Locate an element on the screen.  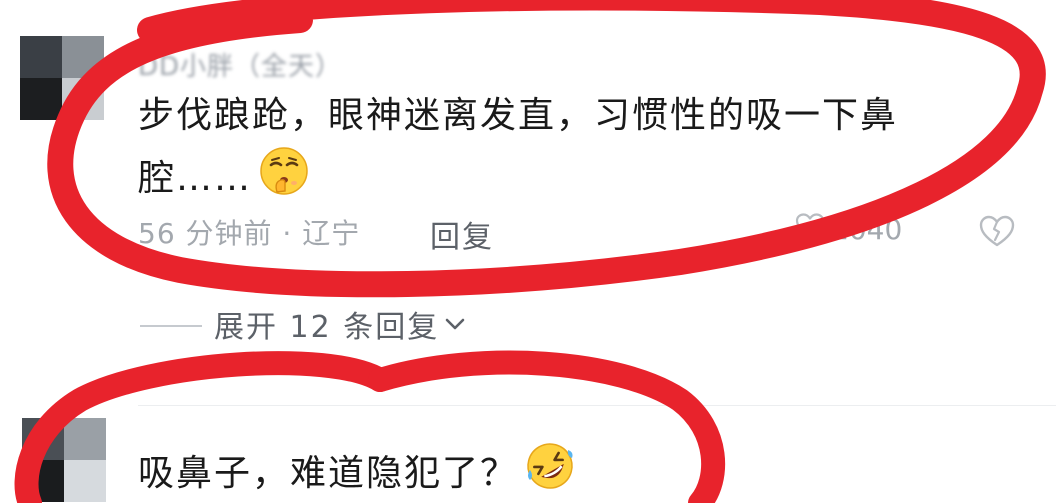
like-button: 1040 is located at coordinates (848, 229).